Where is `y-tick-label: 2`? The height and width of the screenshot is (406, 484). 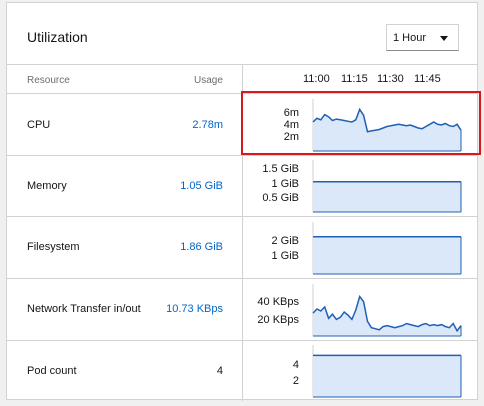
y-tick-label: 2 is located at coordinates (295, 381).